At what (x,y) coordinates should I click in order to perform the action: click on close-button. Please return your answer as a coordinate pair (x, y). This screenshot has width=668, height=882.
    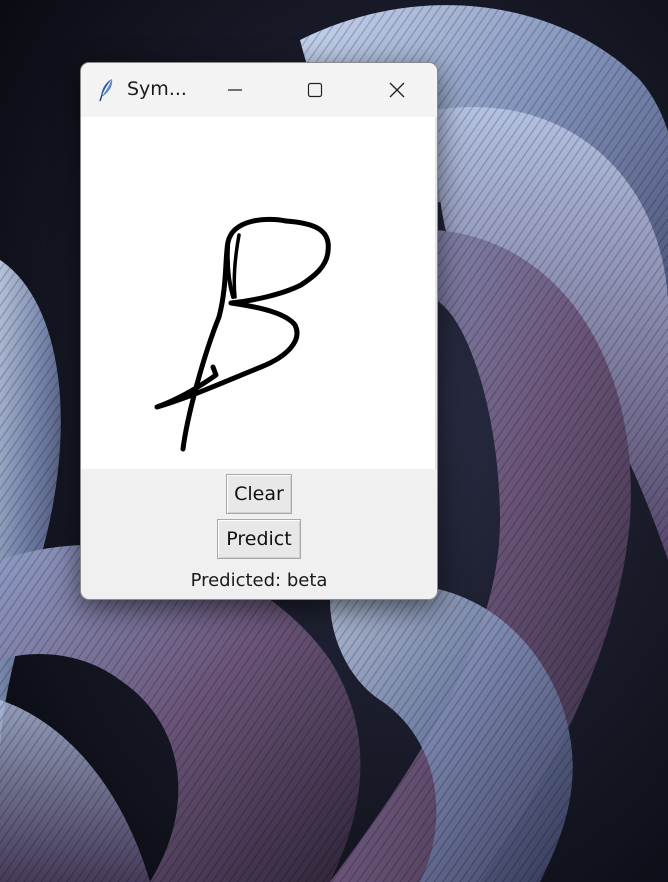
    Looking at the image, I should click on (397, 90).